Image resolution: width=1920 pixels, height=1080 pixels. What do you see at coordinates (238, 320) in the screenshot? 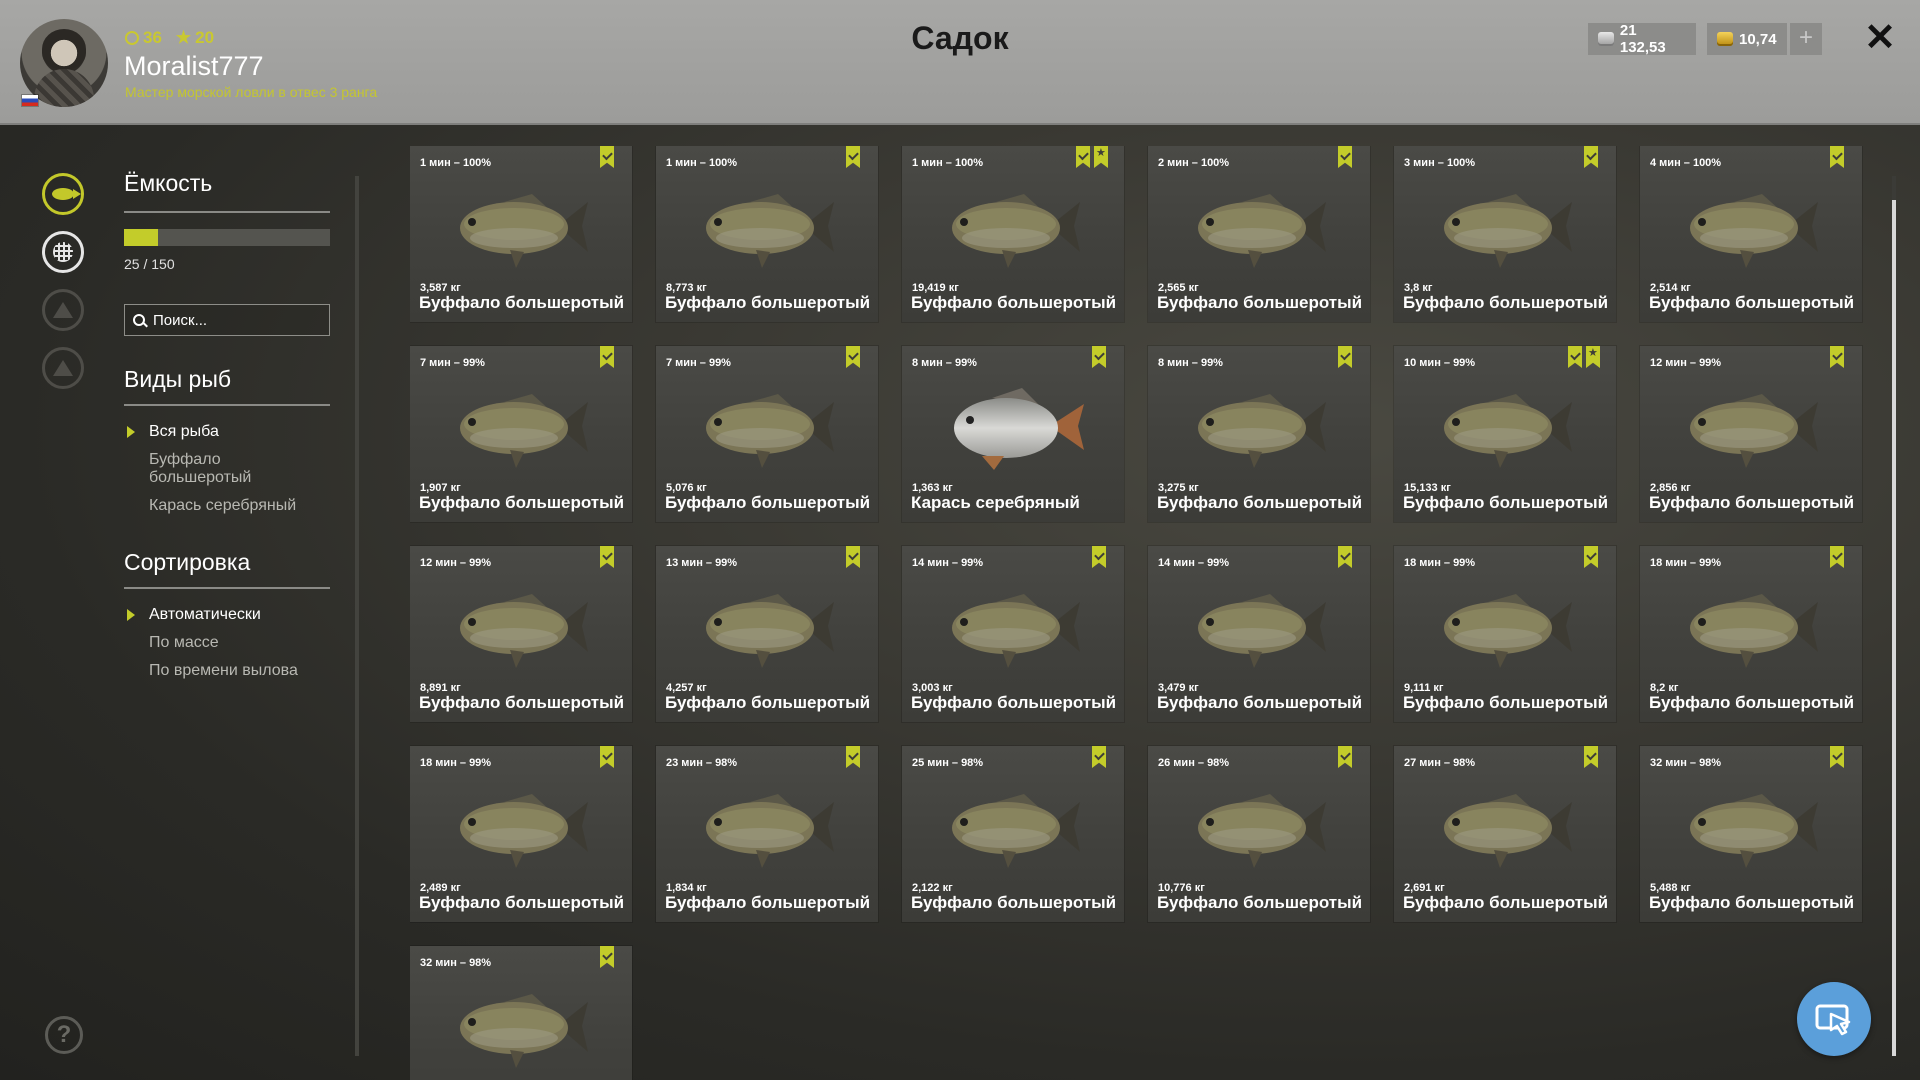
I see `search-input` at bounding box center [238, 320].